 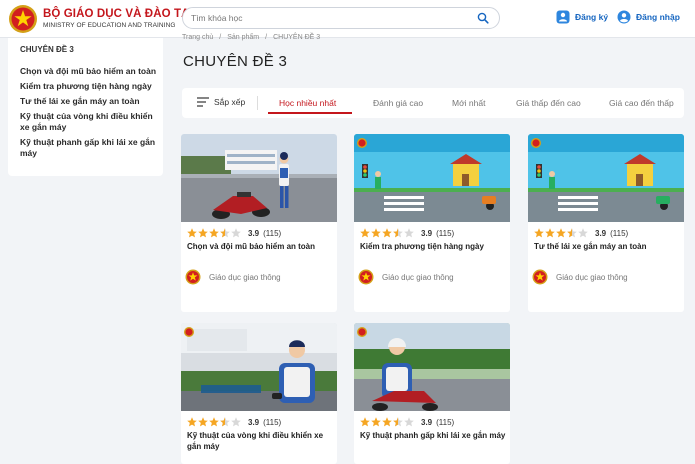 What do you see at coordinates (109, 25) in the screenshot?
I see `brand-subtitle: MINISTRY OF EDUCATION AND TRAINING` at bounding box center [109, 25].